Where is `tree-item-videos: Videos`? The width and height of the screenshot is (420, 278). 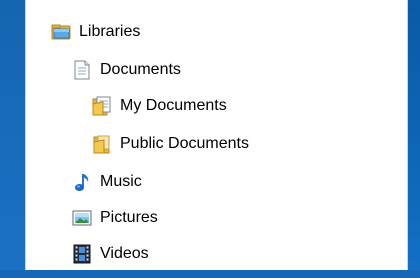 tree-item-videos: Videos is located at coordinates (110, 254).